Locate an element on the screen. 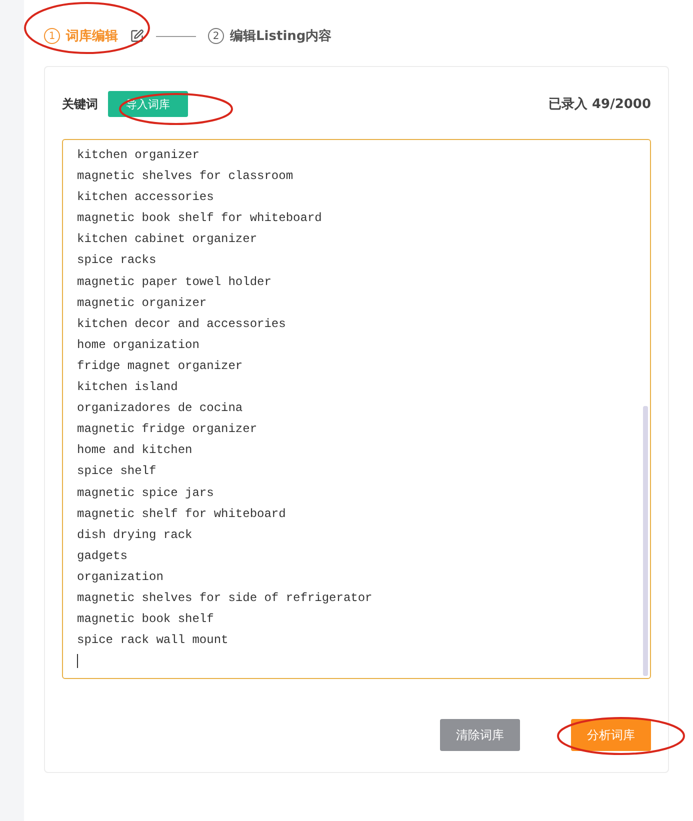 Image resolution: width=693 pixels, height=821 pixels. keyword-line: organizadores de cocina is located at coordinates (160, 409).